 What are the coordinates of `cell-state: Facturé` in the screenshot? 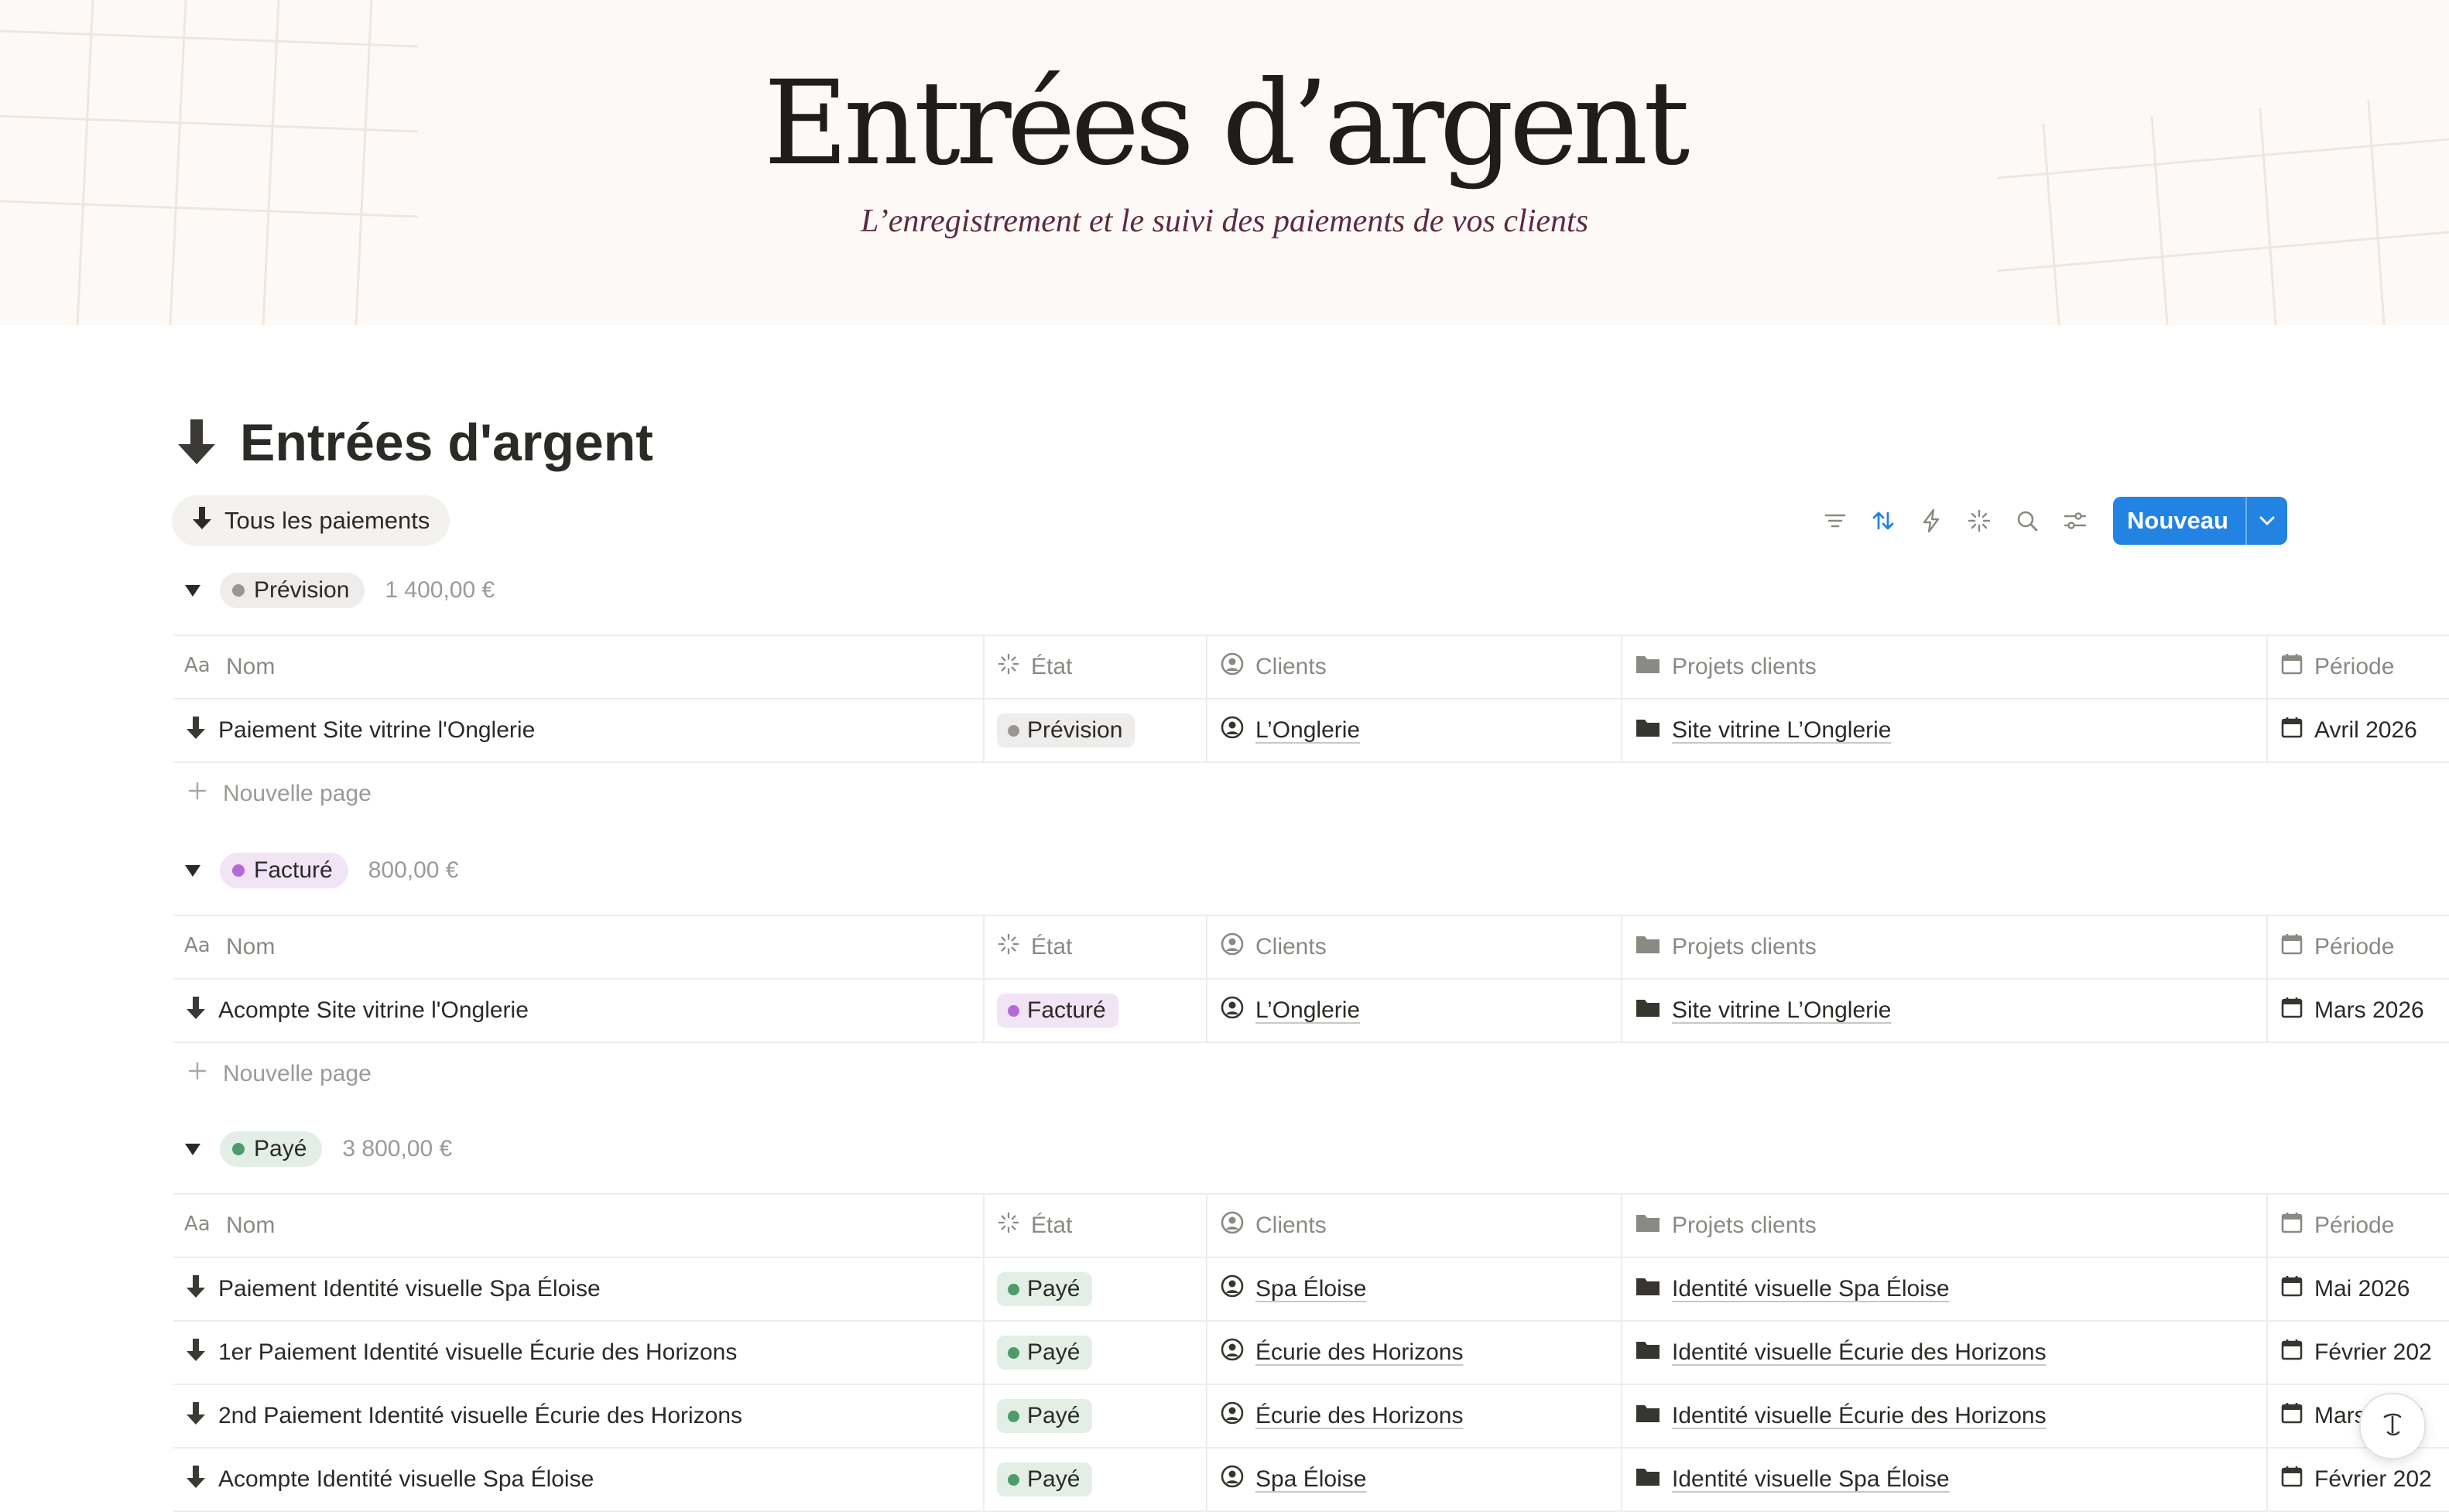 It's located at (1095, 1011).